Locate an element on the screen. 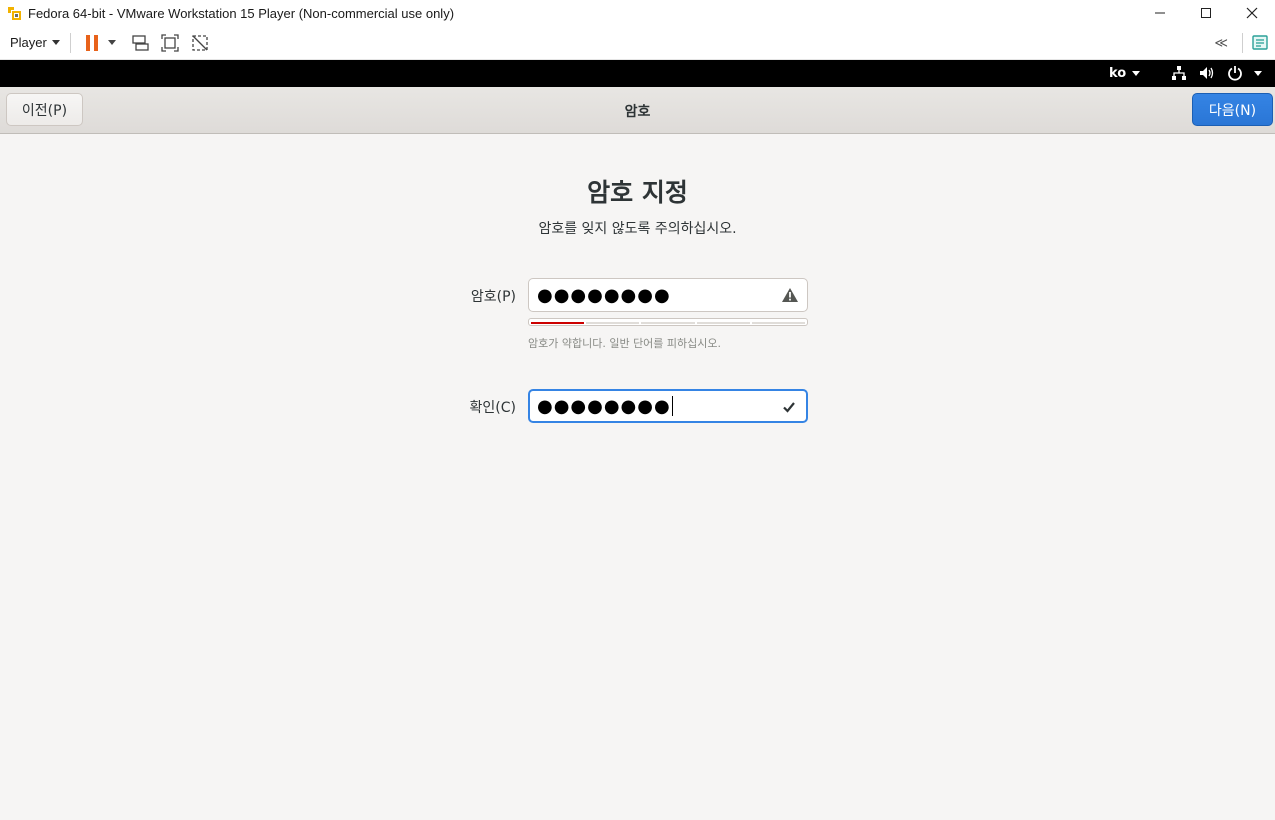 The image size is (1275, 820). minimize-button is located at coordinates (1160, 13).